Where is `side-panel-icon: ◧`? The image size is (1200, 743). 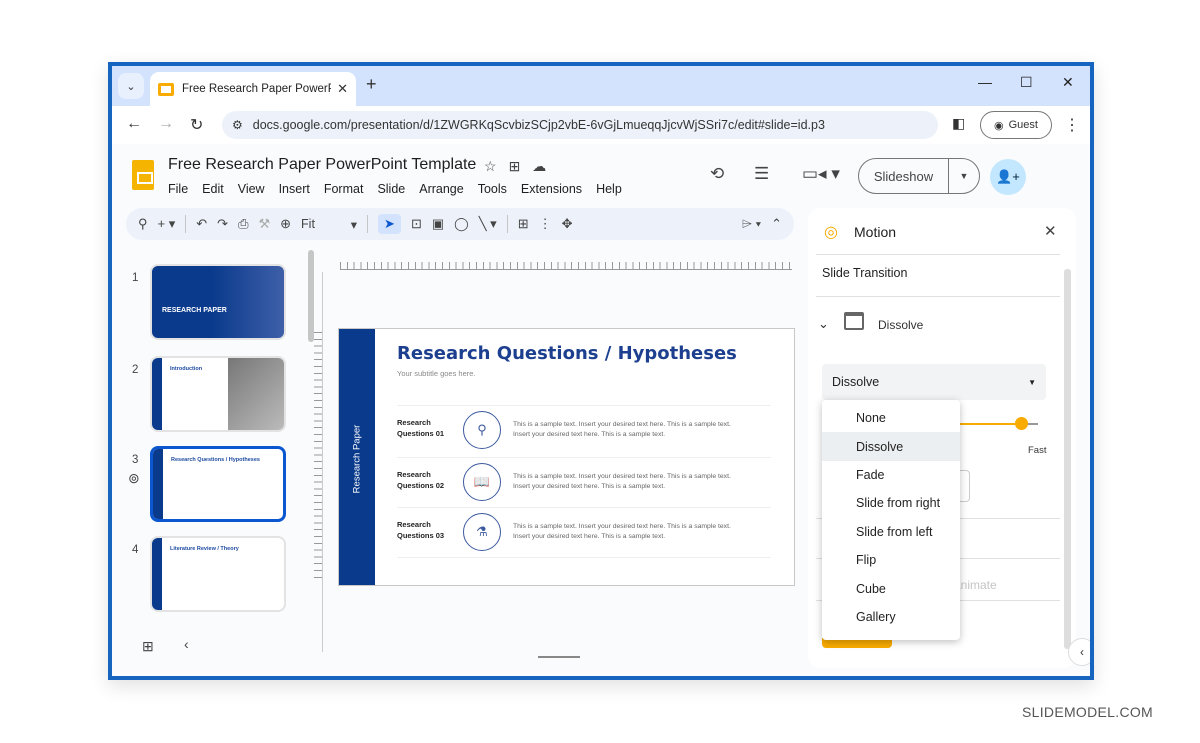
side-panel-icon: ◧ is located at coordinates (958, 123).